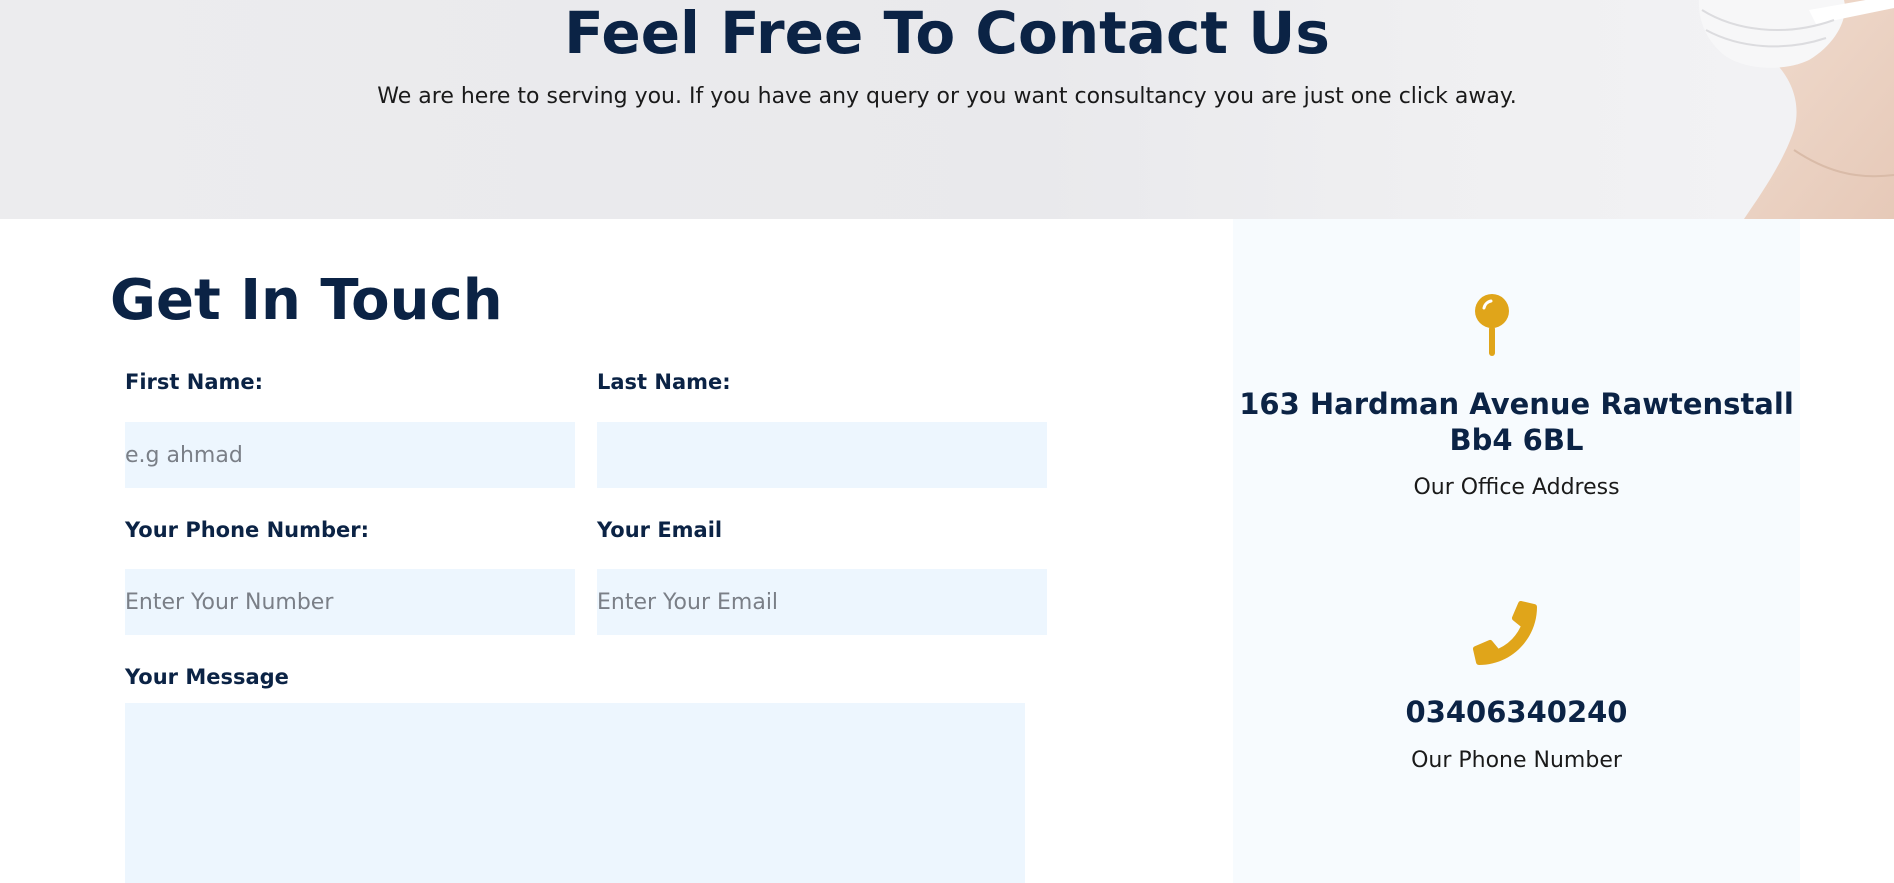 Image resolution: width=1894 pixels, height=883 pixels. What do you see at coordinates (306, 300) in the screenshot?
I see `form-title: Get In Touch` at bounding box center [306, 300].